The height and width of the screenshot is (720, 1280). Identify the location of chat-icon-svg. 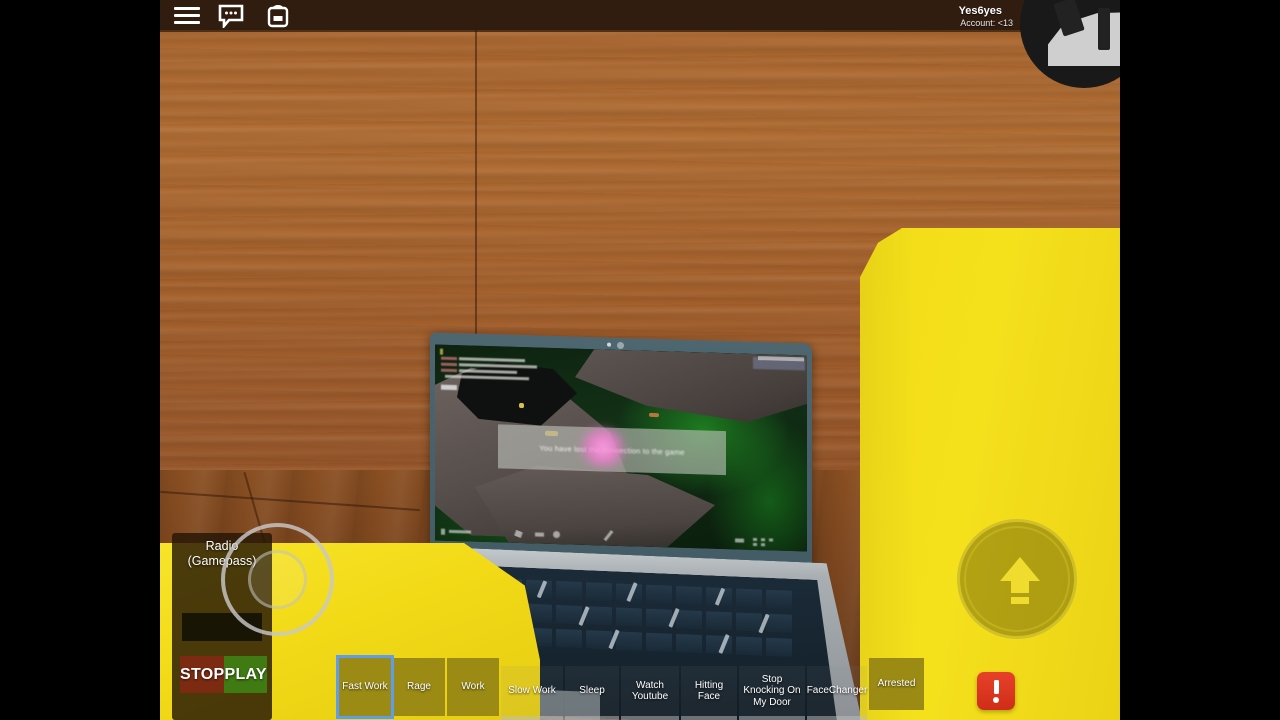
(231, 17).